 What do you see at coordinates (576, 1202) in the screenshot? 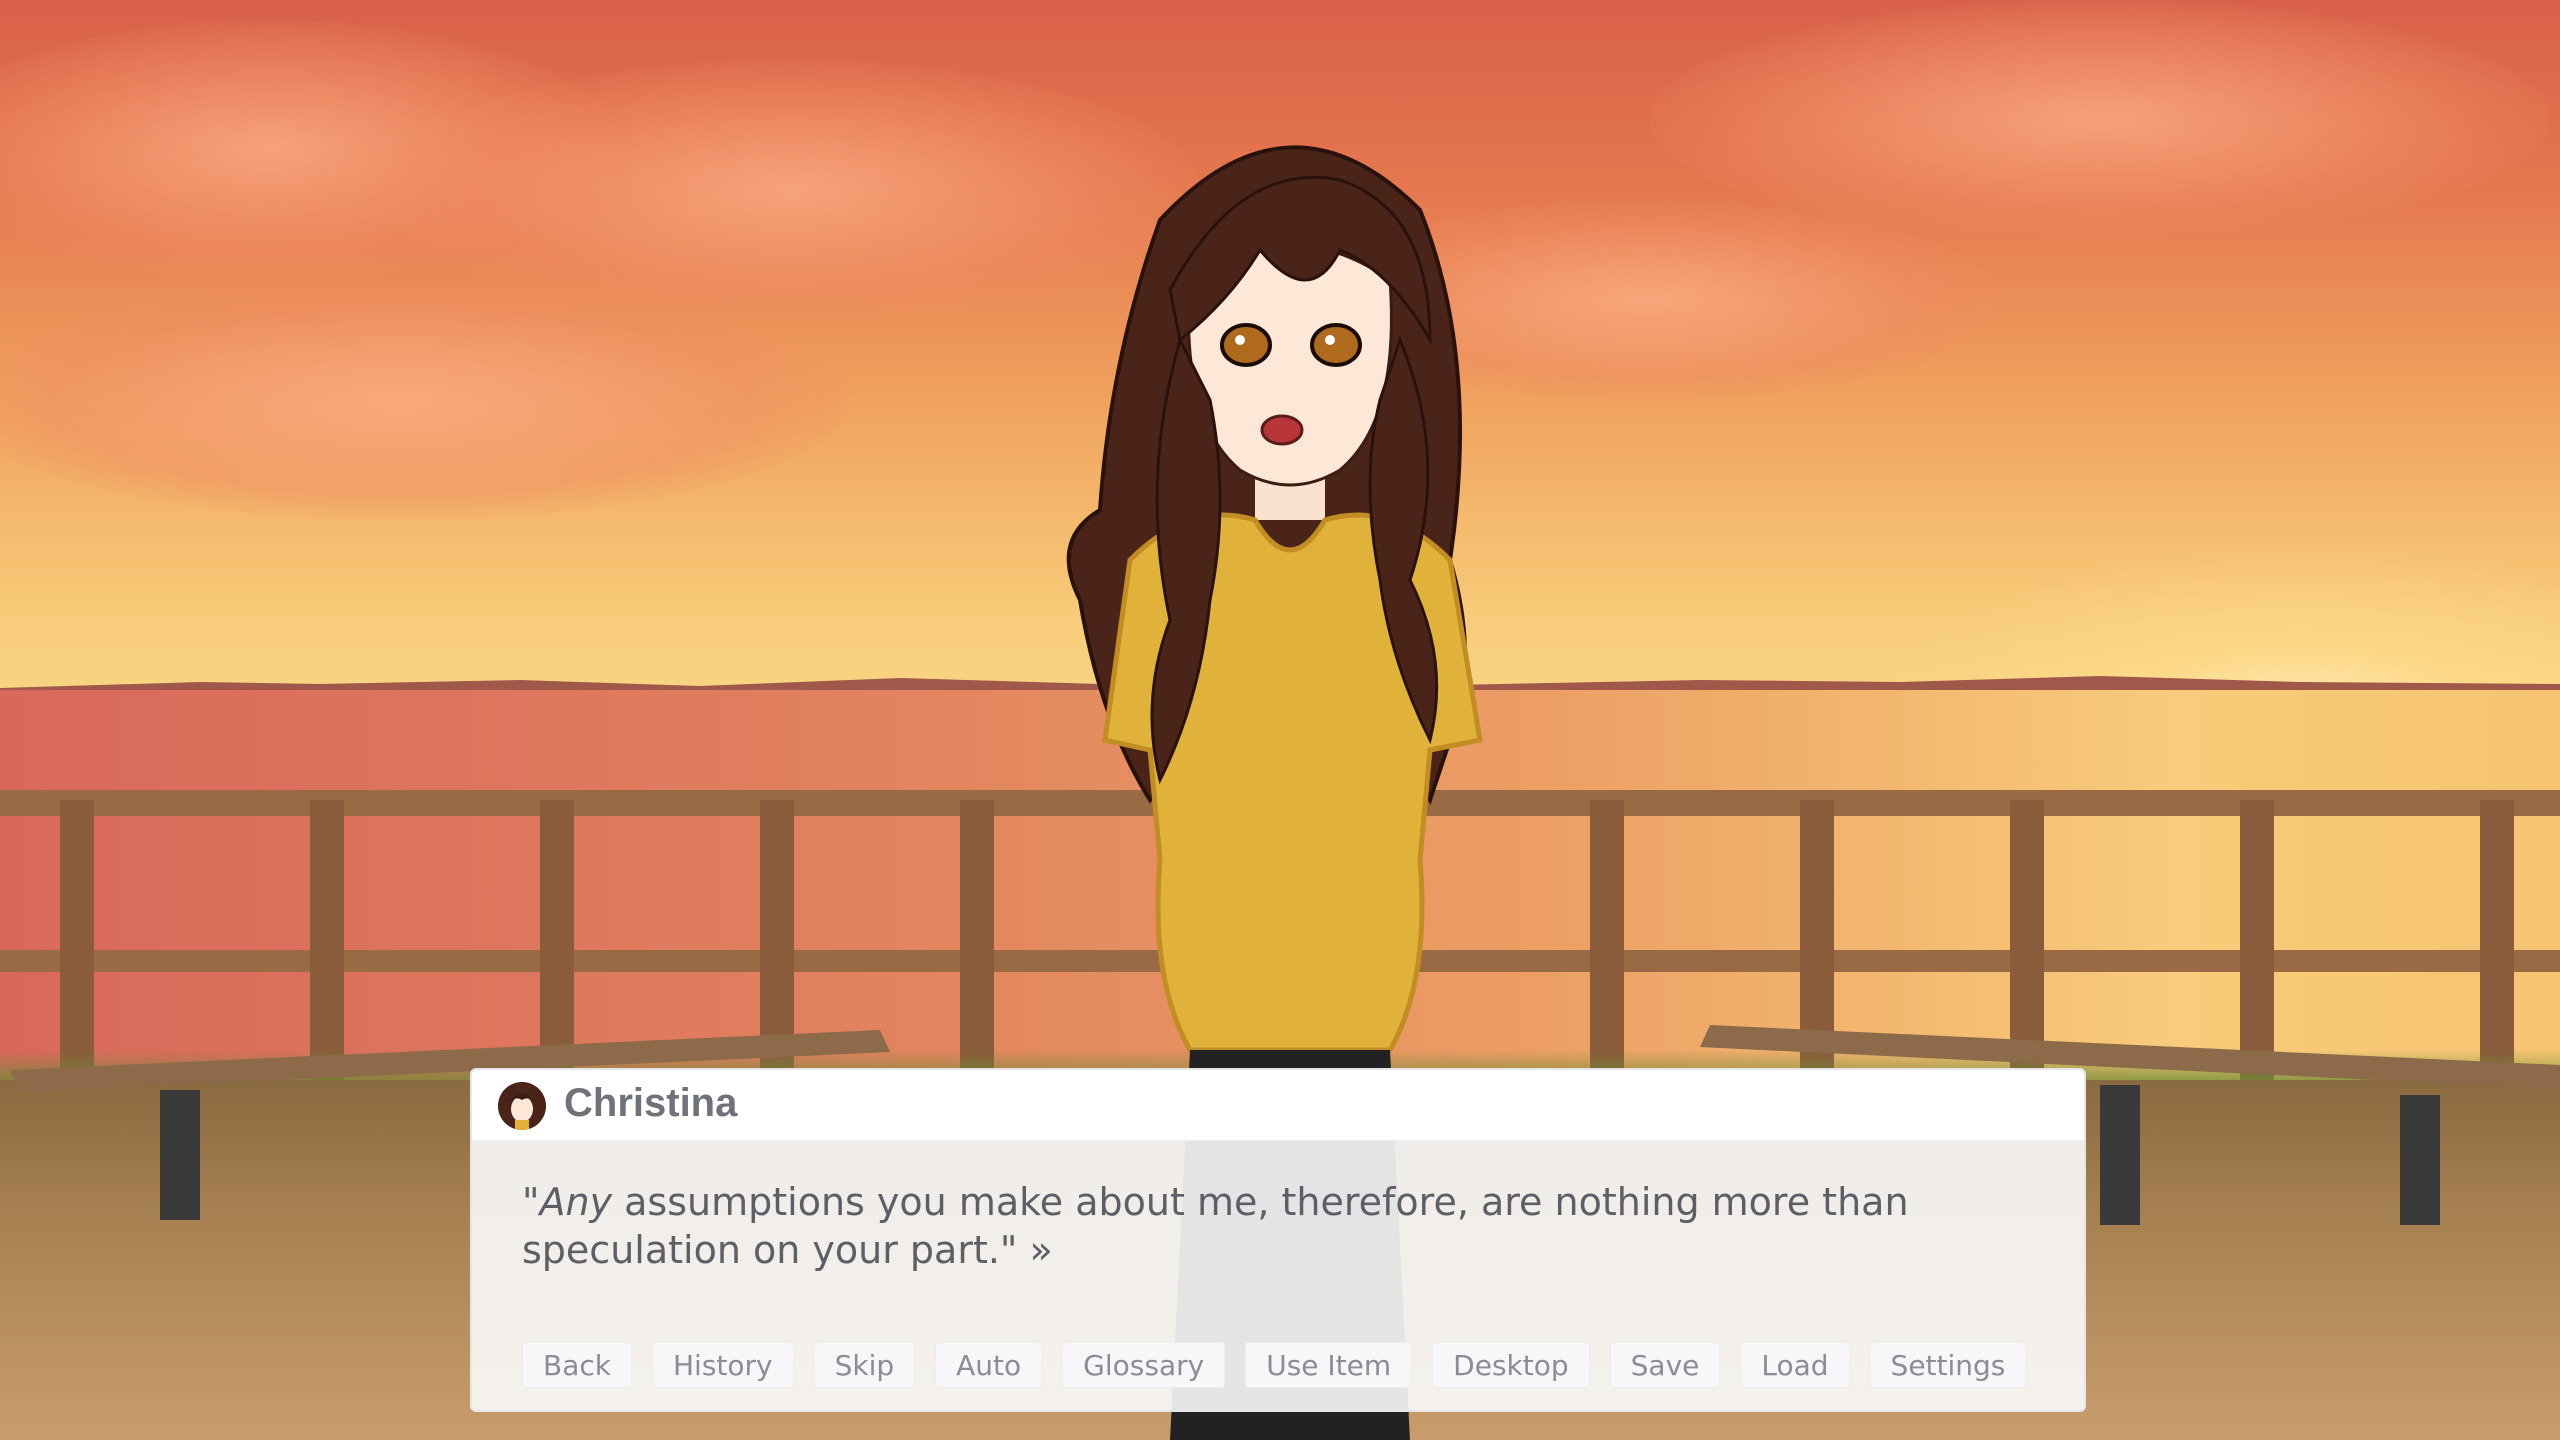
I see `dialogue-emphasis: Any` at bounding box center [576, 1202].